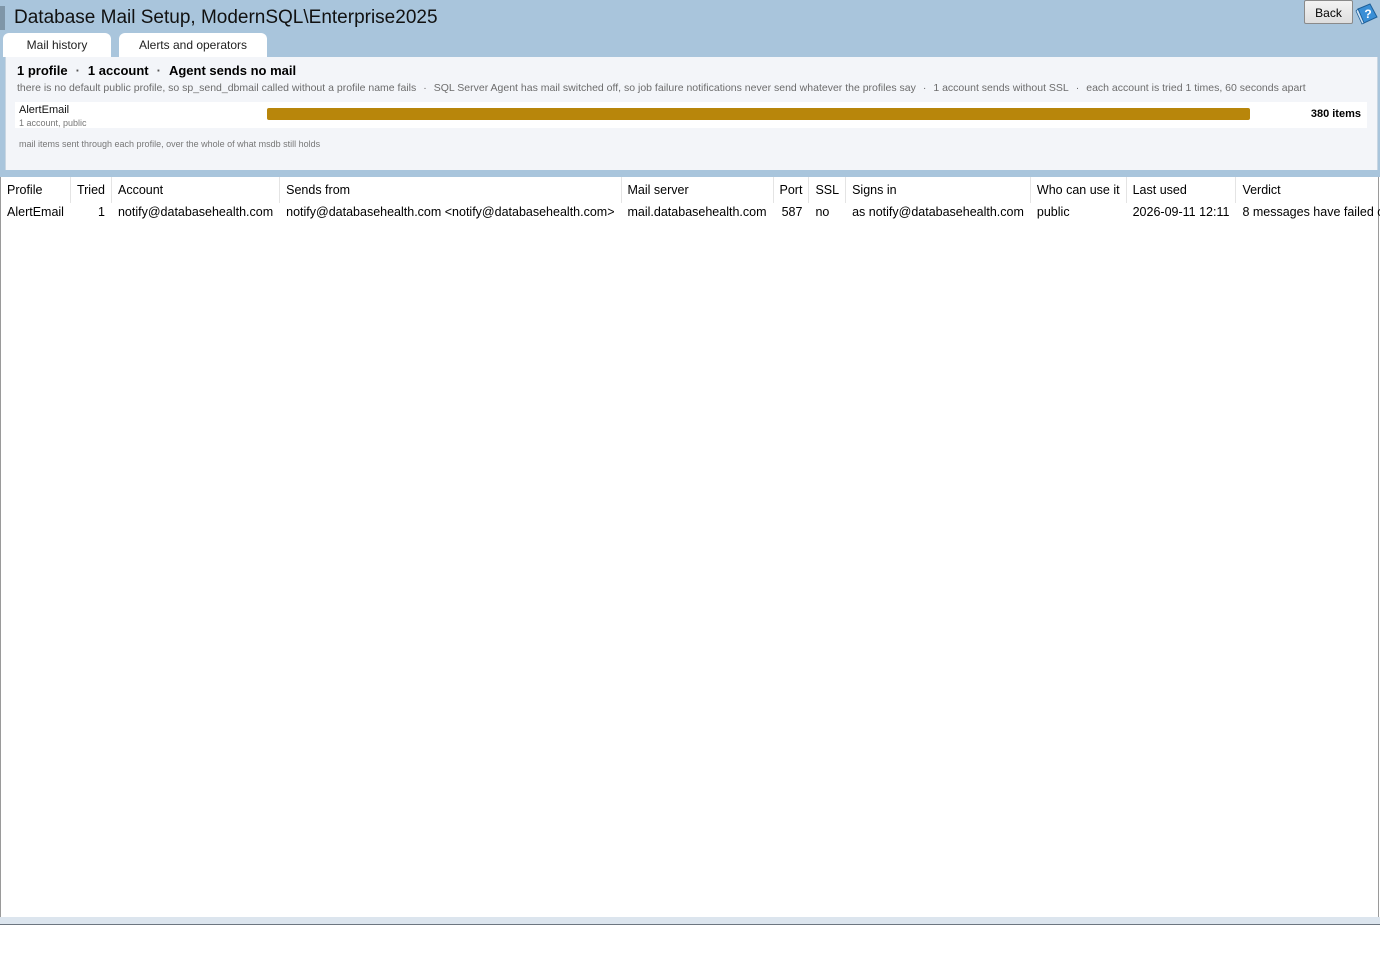 The image size is (1380, 976). What do you see at coordinates (1053, 212) in the screenshot?
I see `cell-who-can-use-it: public` at bounding box center [1053, 212].